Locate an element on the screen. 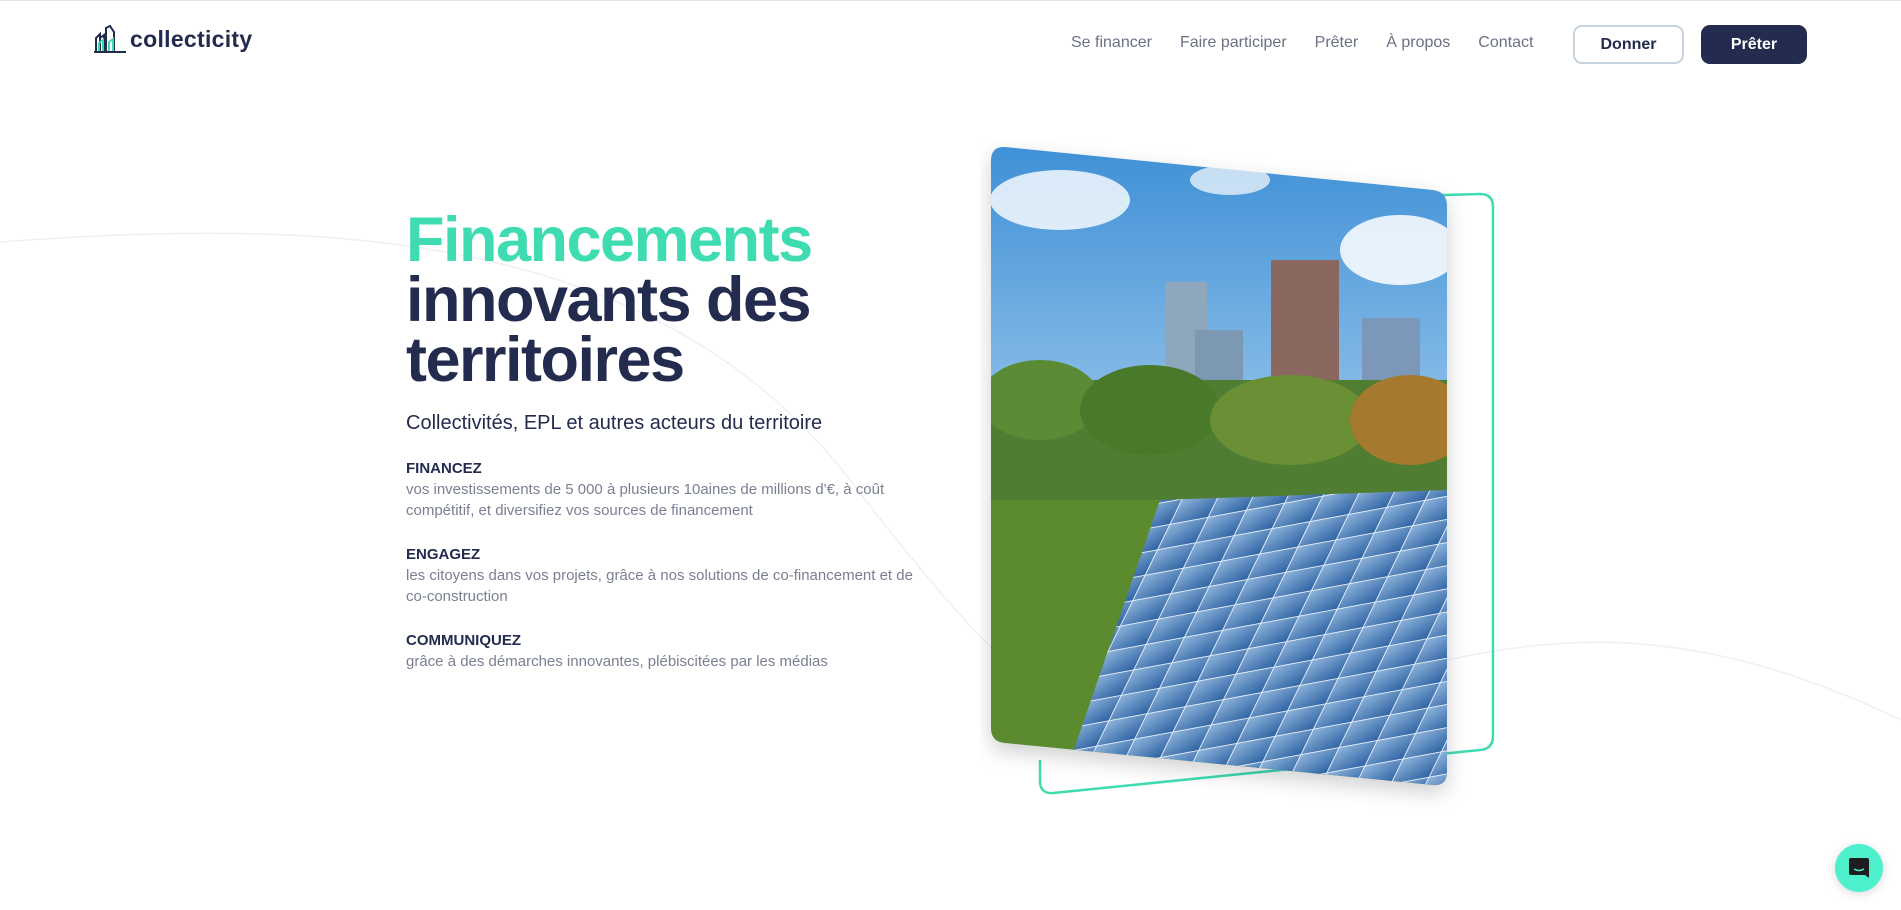  feature-title: COMMUNIQUEZ is located at coordinates (463, 640).